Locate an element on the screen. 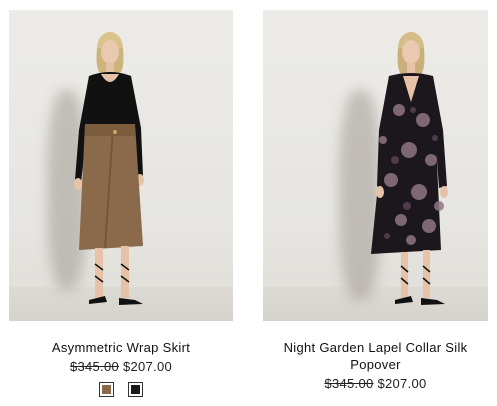 This screenshot has width=497, height=406. color-swatches is located at coordinates (121, 389).